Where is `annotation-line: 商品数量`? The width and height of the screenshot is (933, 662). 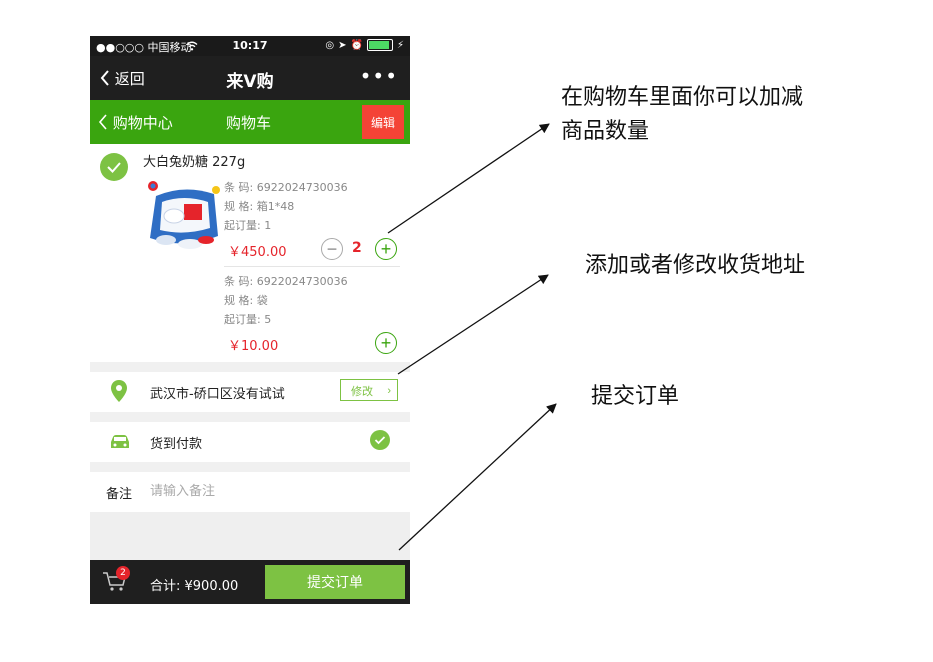 annotation-line: 商品数量 is located at coordinates (605, 131).